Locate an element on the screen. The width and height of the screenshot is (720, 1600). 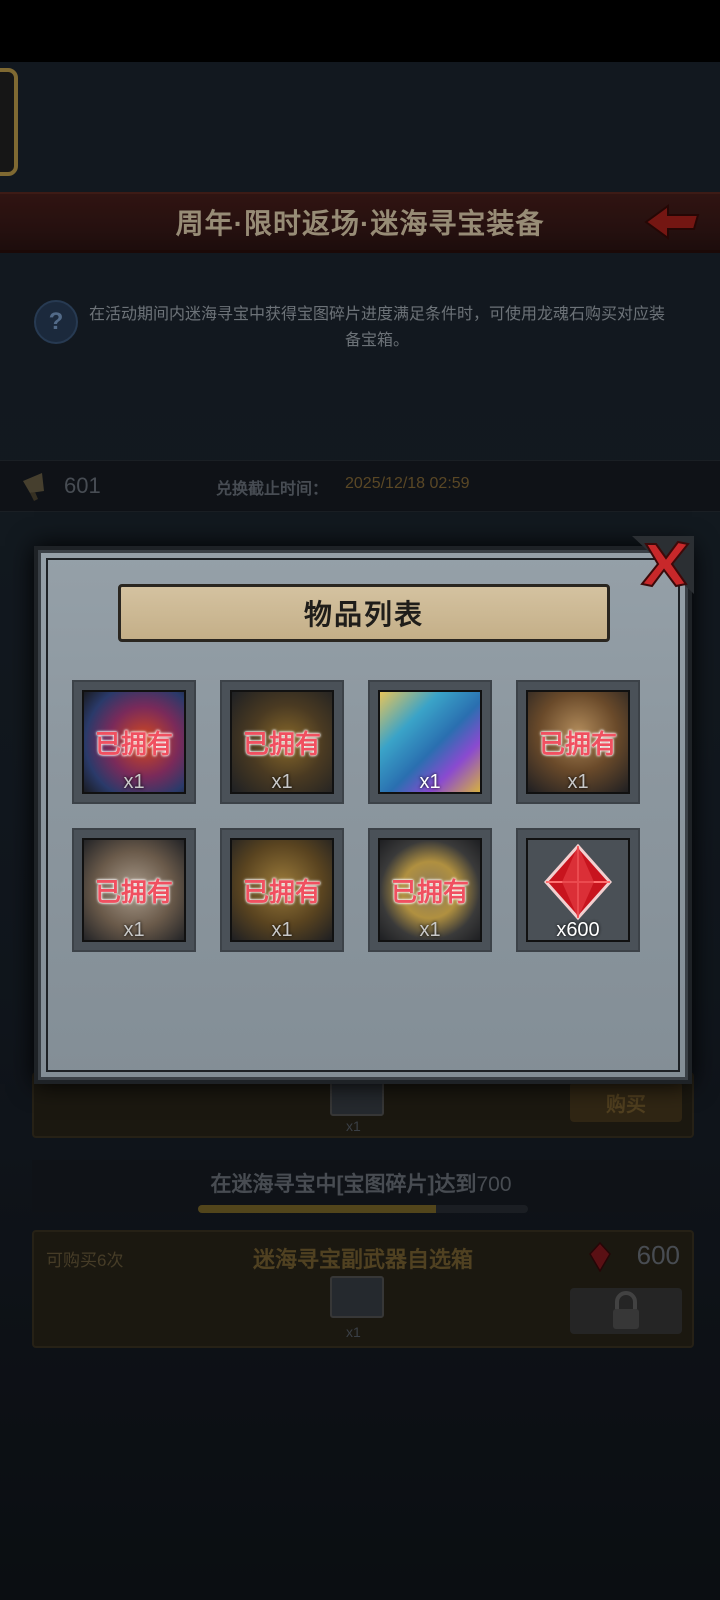
item-slot: x1 is located at coordinates (430, 742).